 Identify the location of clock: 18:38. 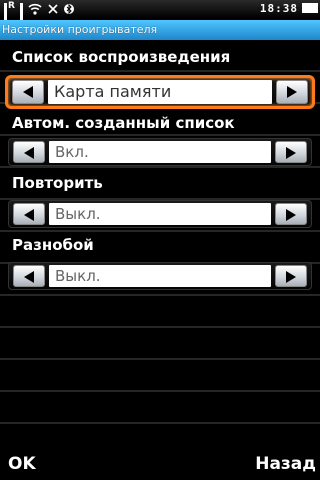
(278, 8).